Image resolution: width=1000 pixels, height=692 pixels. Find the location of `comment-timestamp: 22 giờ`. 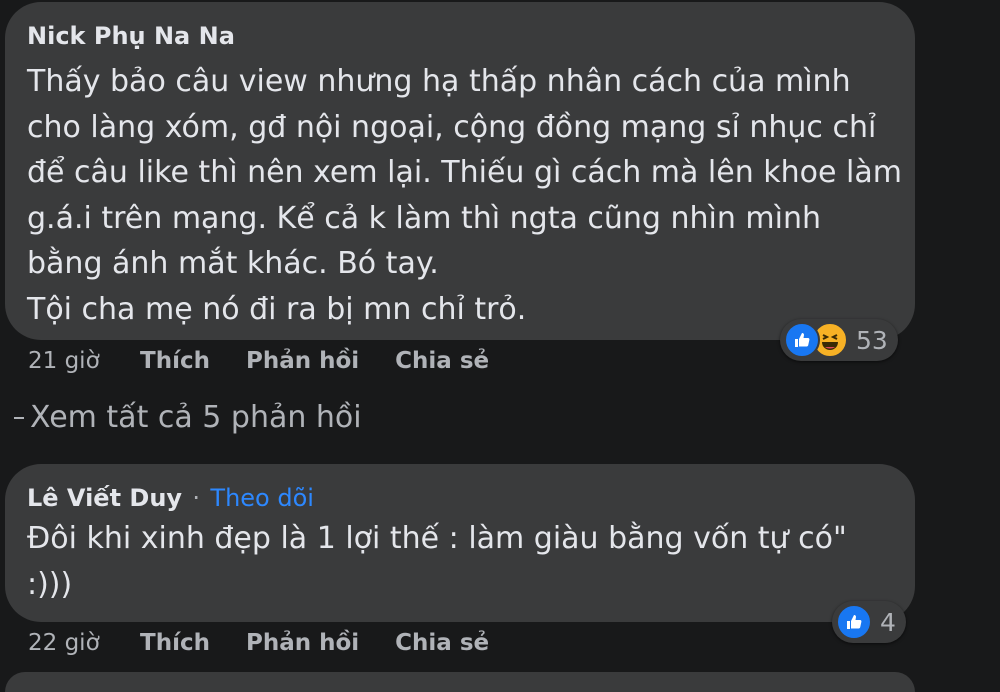

comment-timestamp: 22 giờ is located at coordinates (84, 643).